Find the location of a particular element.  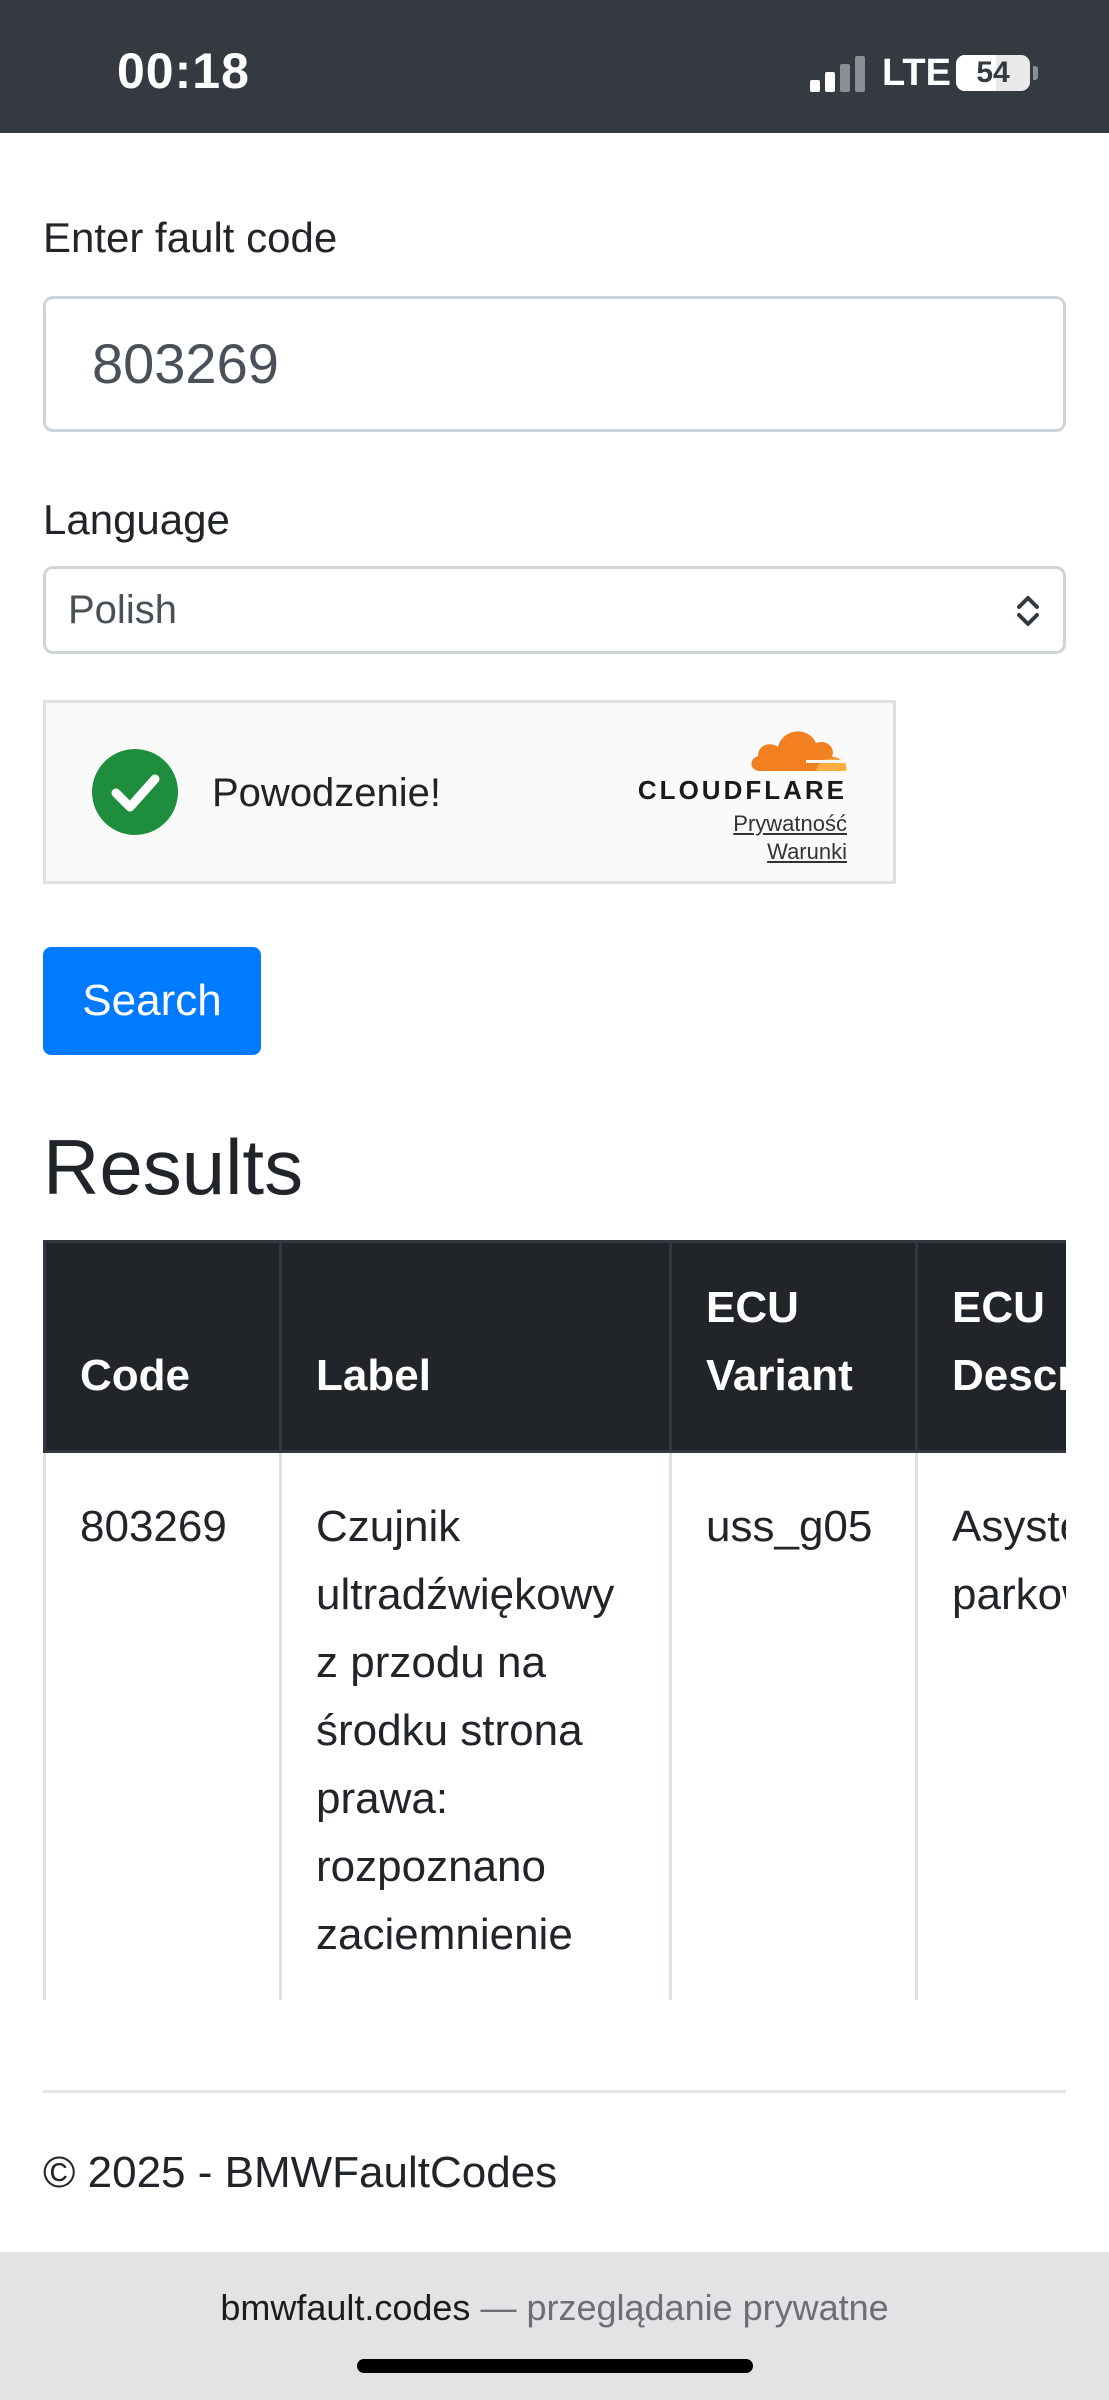

select-arrows-icon is located at coordinates (1028, 611).